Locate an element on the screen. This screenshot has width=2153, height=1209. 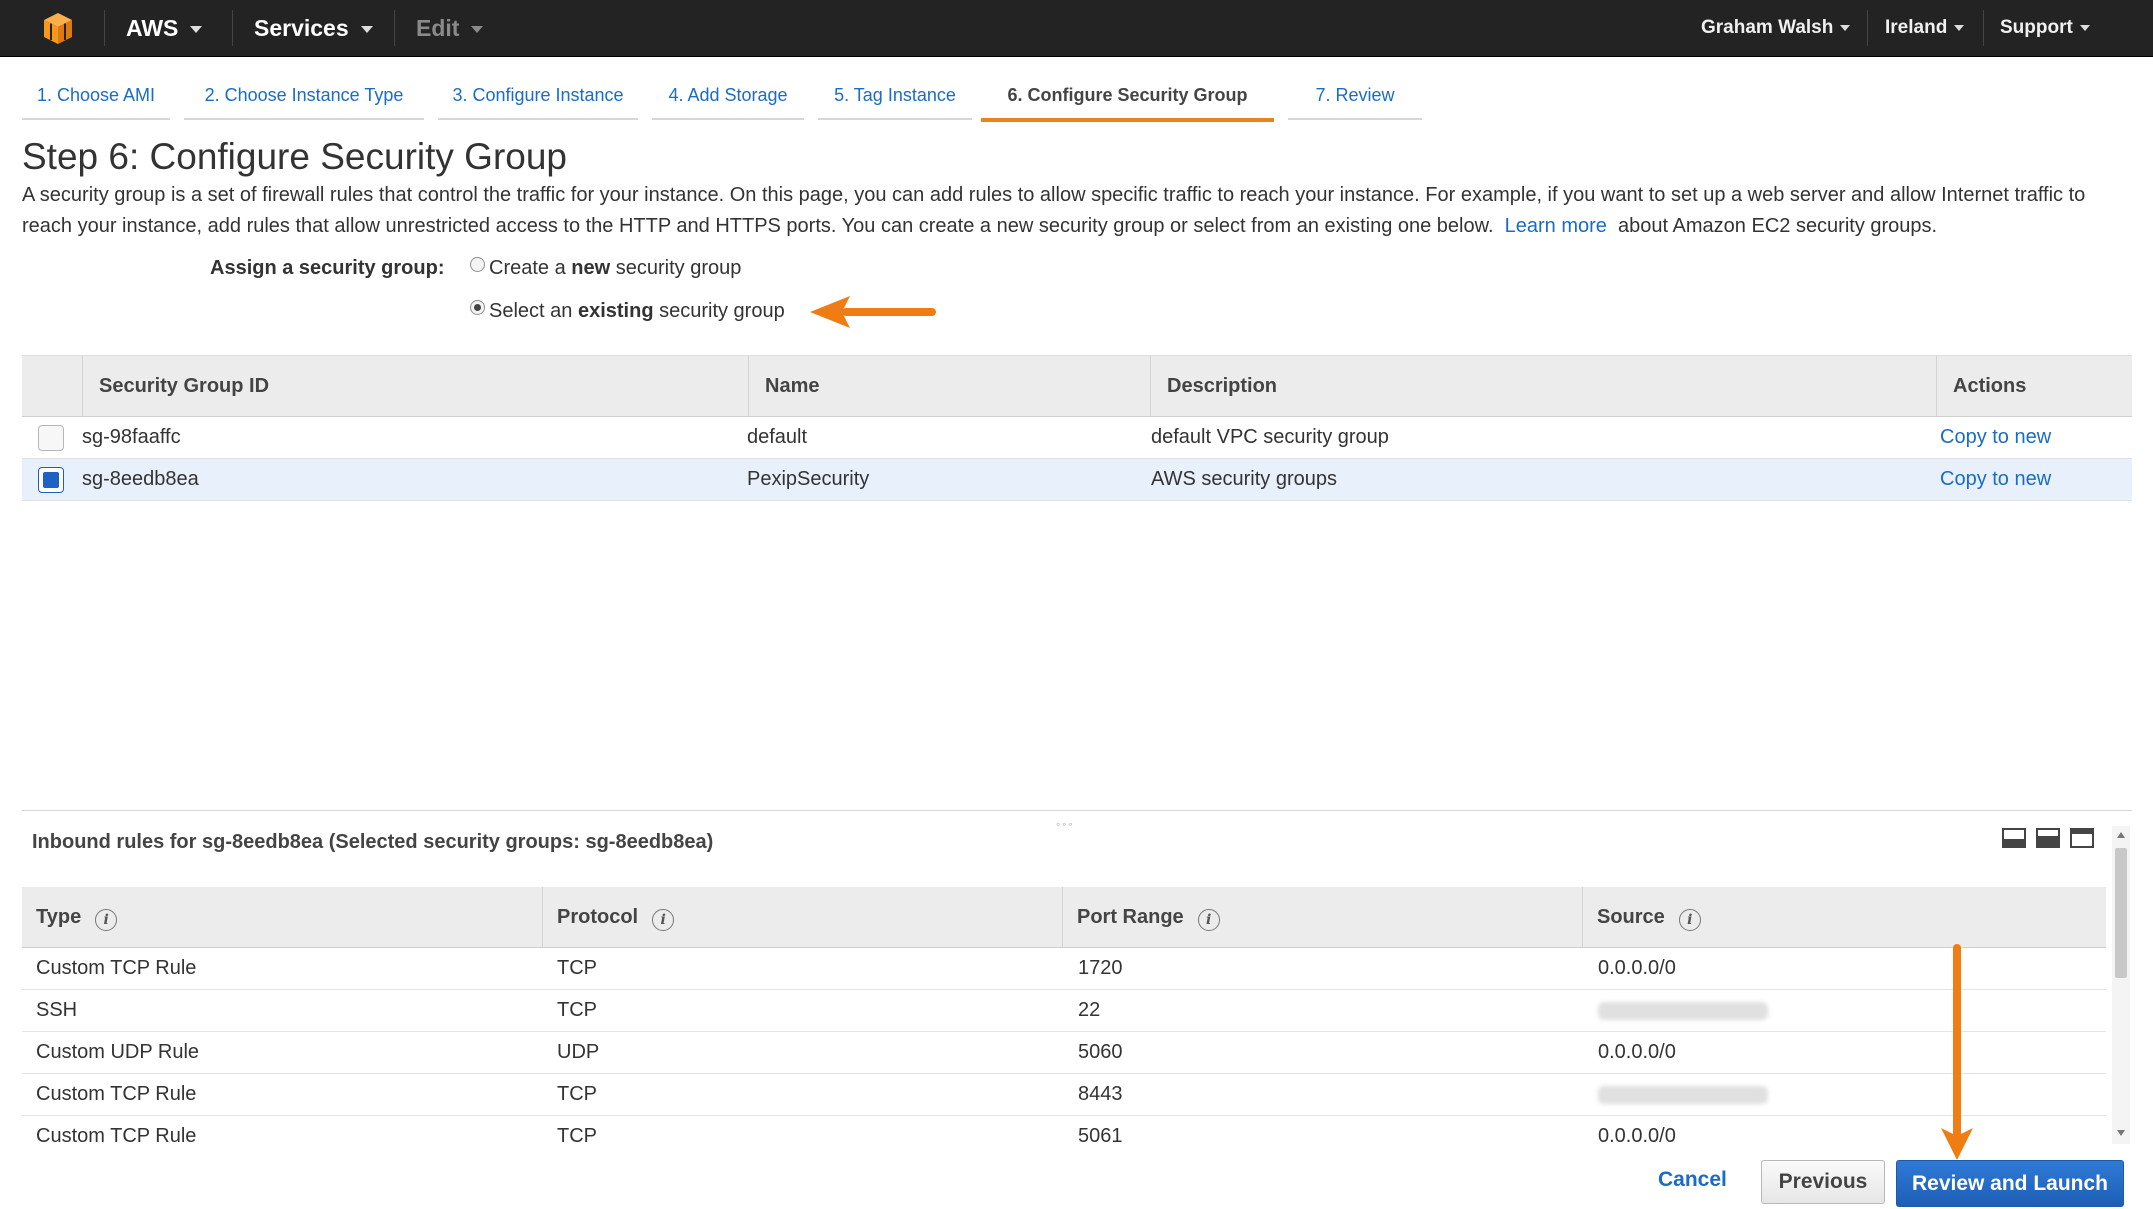
pane-half-icon is located at coordinates (2048, 838).